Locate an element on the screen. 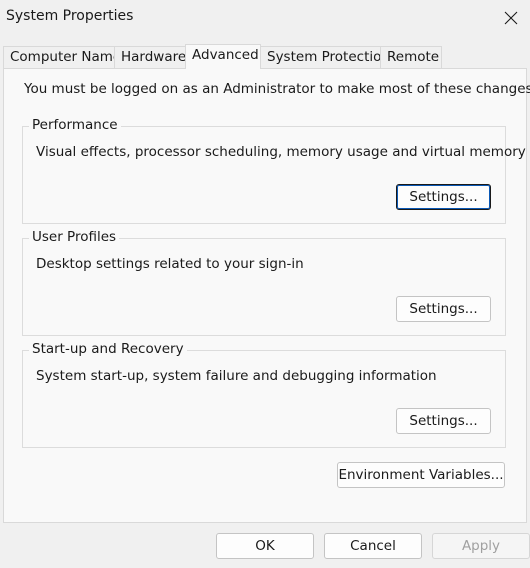 This screenshot has height=568, width=530. startup-recovery-title: Start-up and Recovery is located at coordinates (108, 349).